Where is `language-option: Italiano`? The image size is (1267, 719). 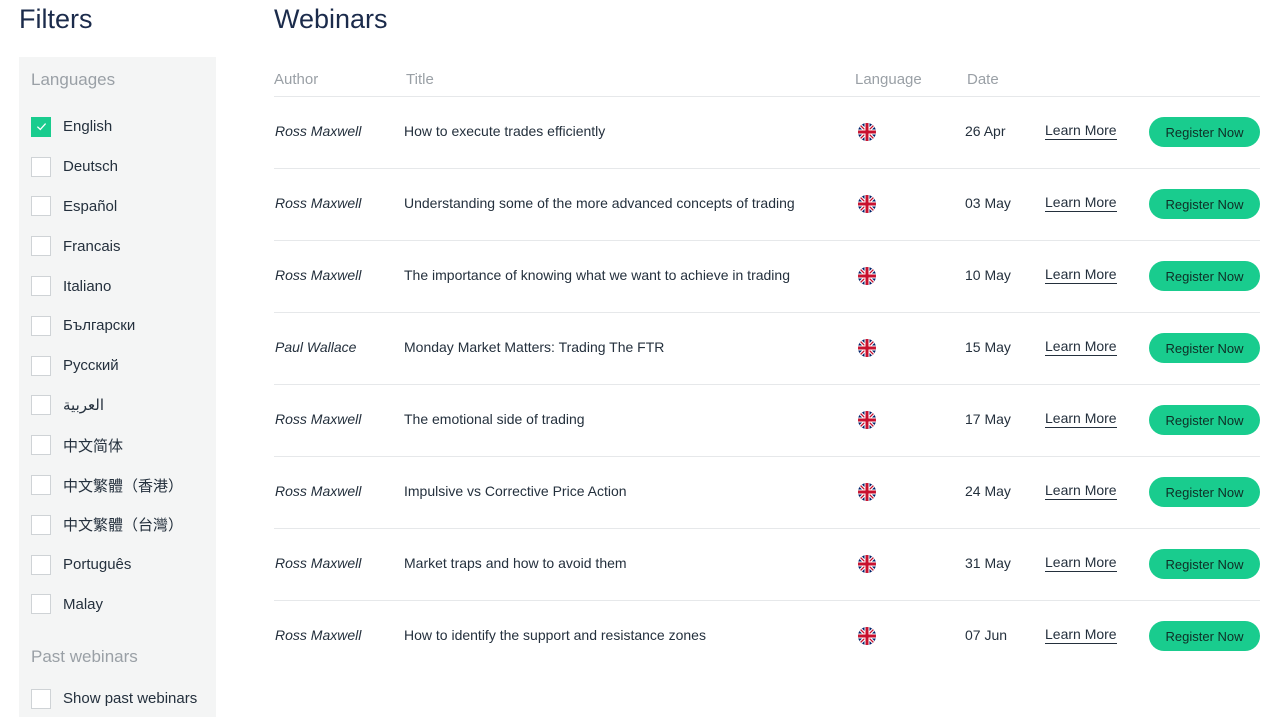
language-option: Italiano is located at coordinates (107, 286).